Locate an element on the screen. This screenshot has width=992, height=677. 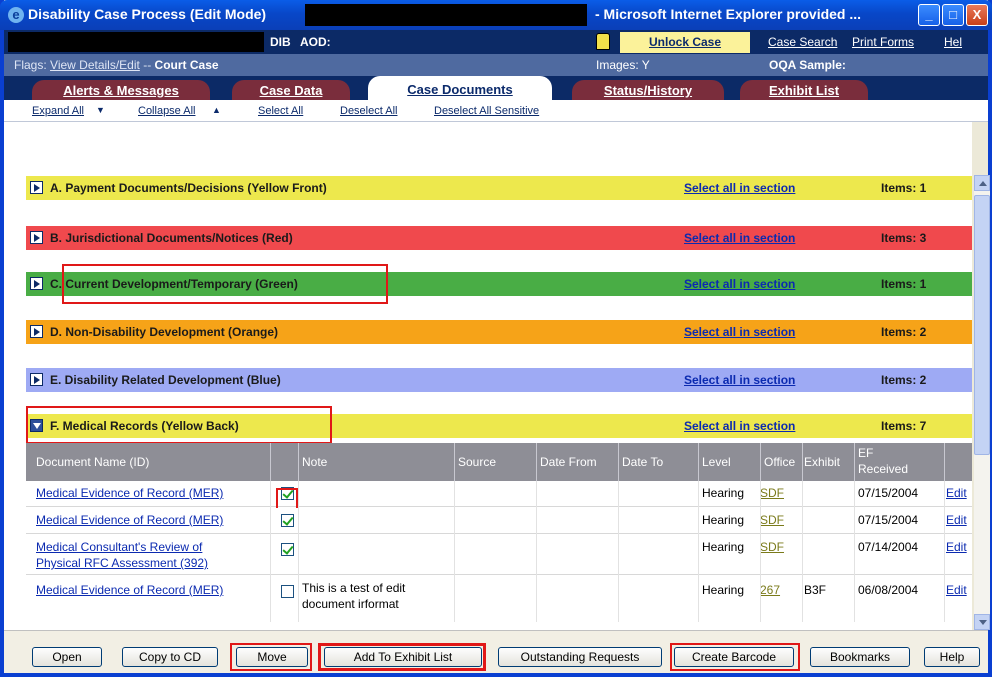
view-details-link: View Details/Edit is located at coordinates (95, 65).